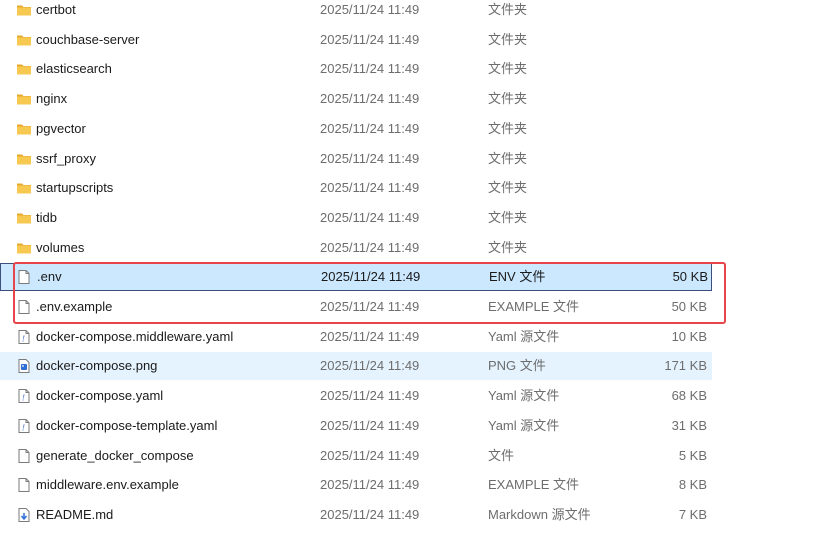 The width and height of the screenshot is (831, 547). I want to click on file-name: docker-compose.yaml, so click(100, 396).